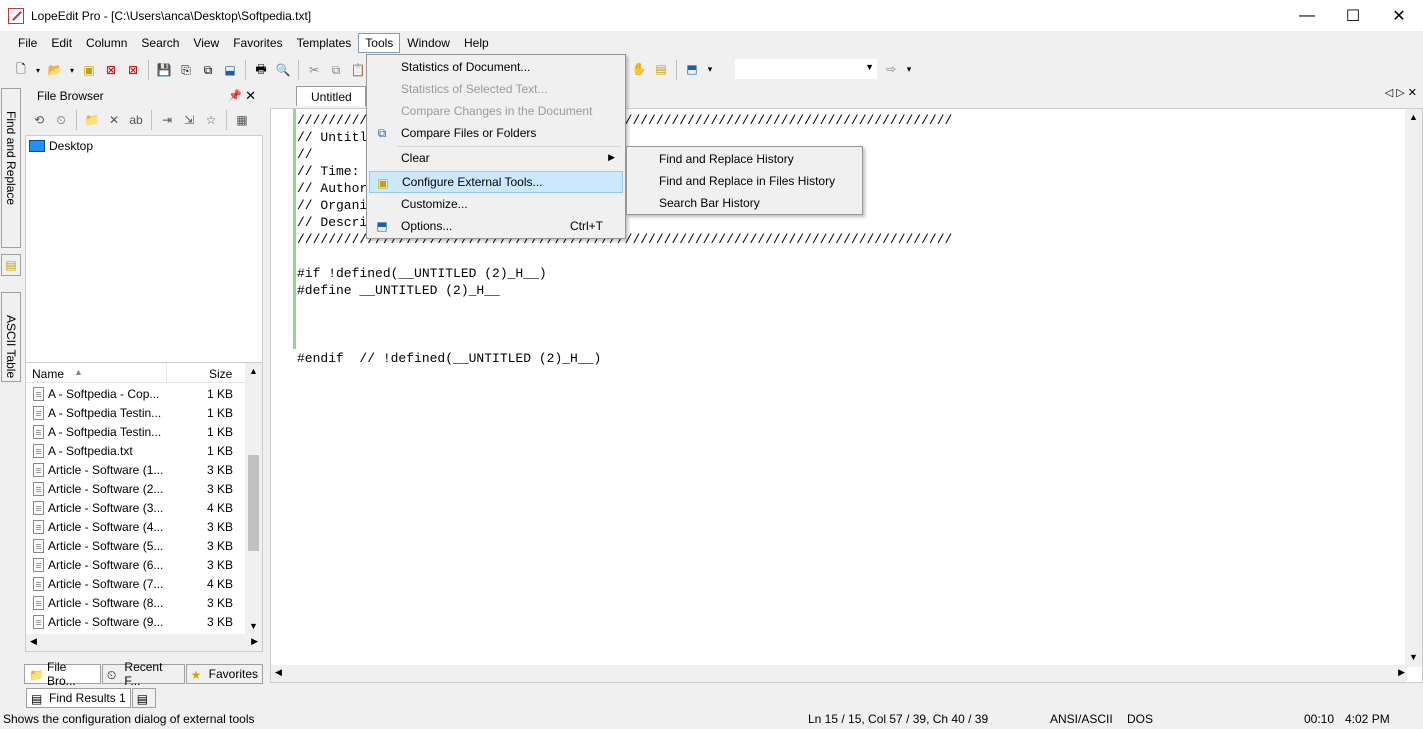  I want to click on tab-ascii-table: ASCII Table, so click(11, 337).